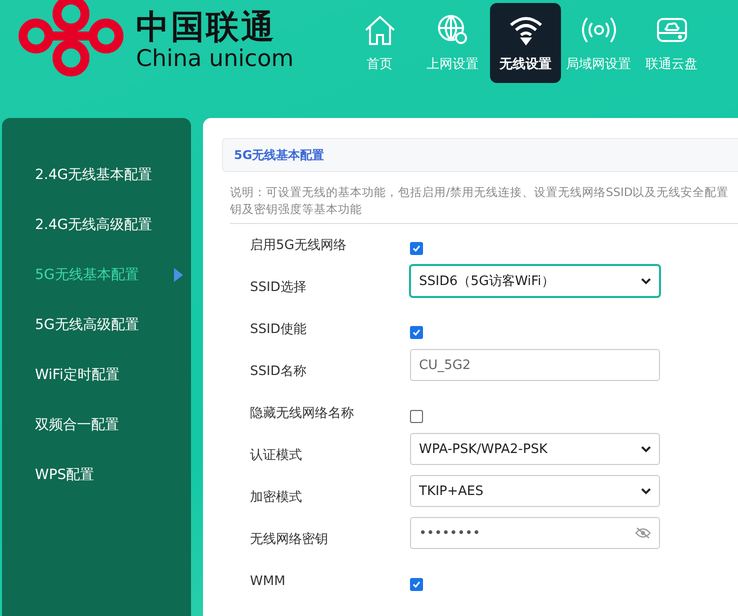 Image resolution: width=738 pixels, height=616 pixels. Describe the element at coordinates (299, 246) in the screenshot. I see `field-label: 启用5G无线网络` at that location.